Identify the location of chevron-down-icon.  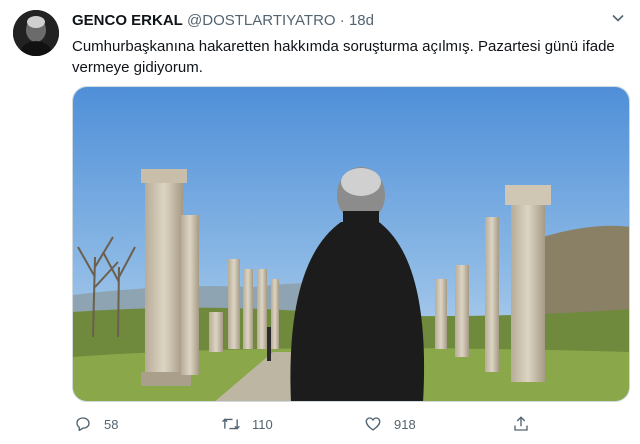
(618, 20).